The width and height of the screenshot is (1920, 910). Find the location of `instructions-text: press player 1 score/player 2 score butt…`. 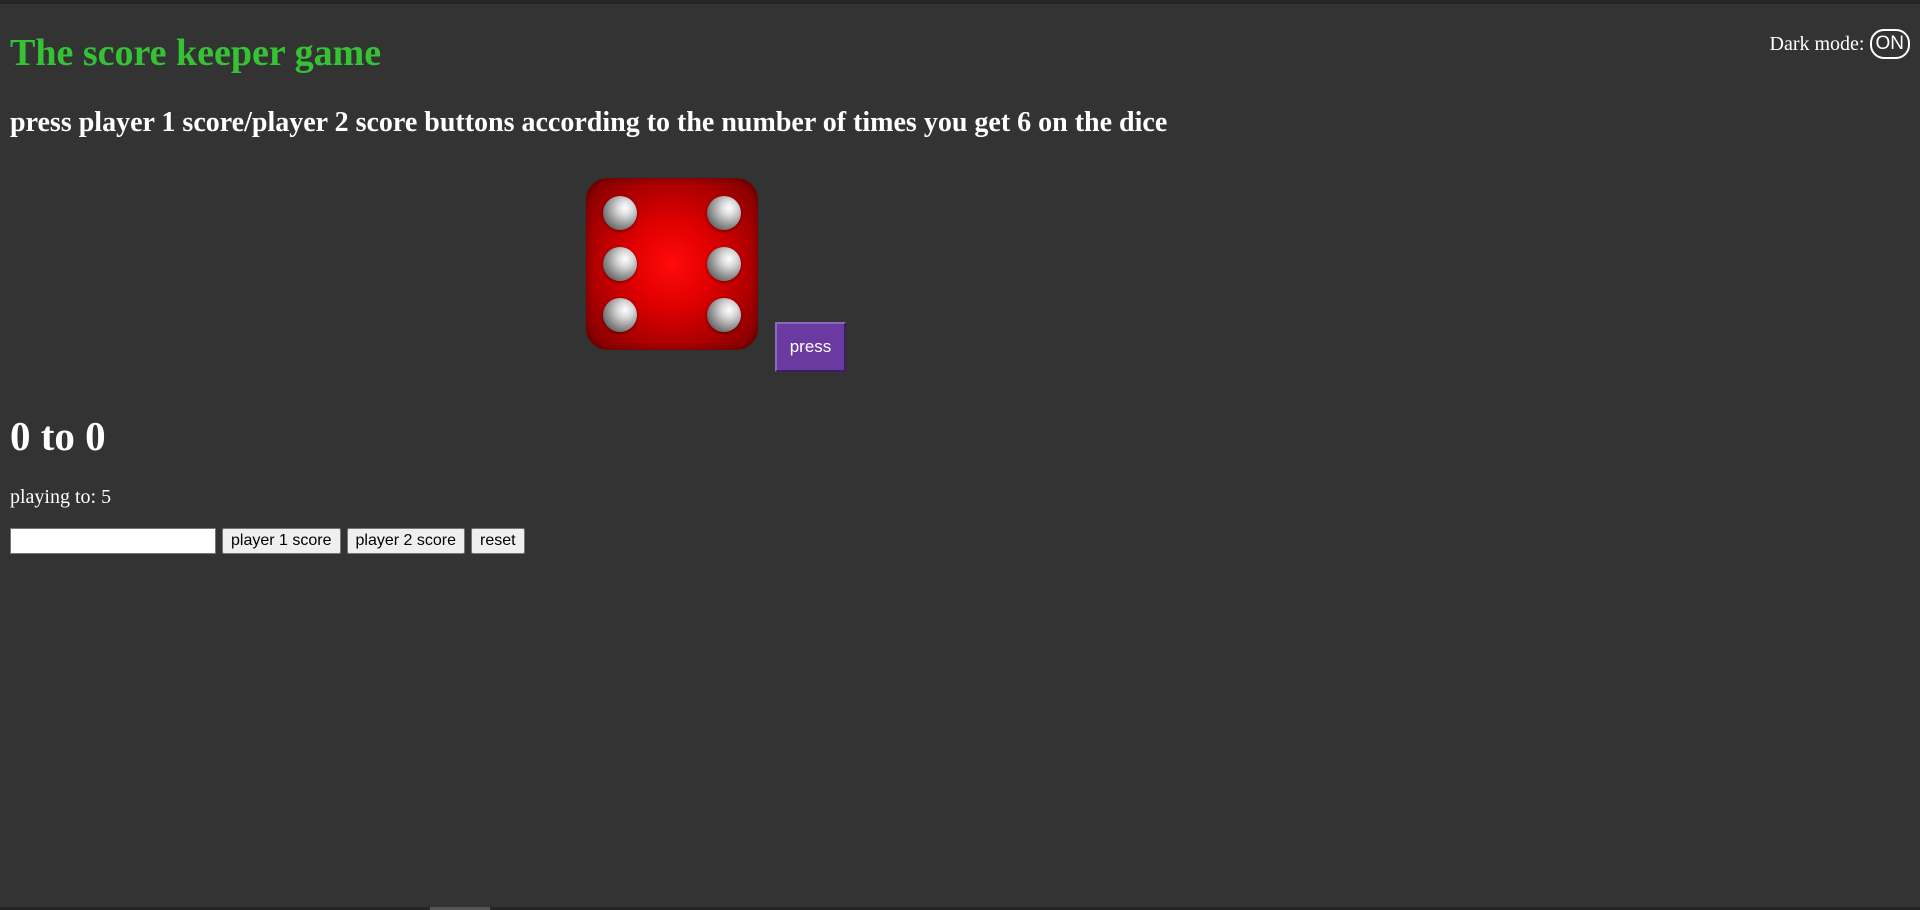

instructions-text: press player 1 score/player 2 score butt… is located at coordinates (589, 122).